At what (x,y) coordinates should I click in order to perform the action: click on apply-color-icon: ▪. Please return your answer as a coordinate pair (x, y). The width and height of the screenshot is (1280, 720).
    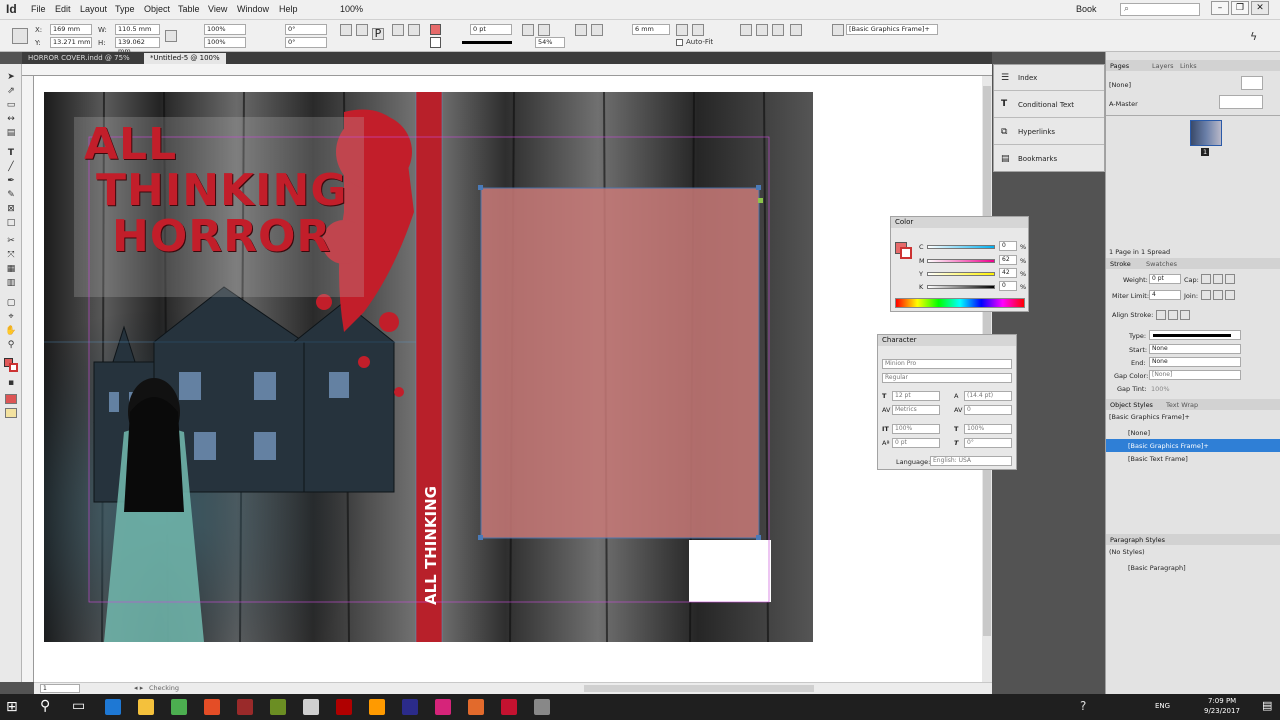
    Looking at the image, I should click on (11, 383).